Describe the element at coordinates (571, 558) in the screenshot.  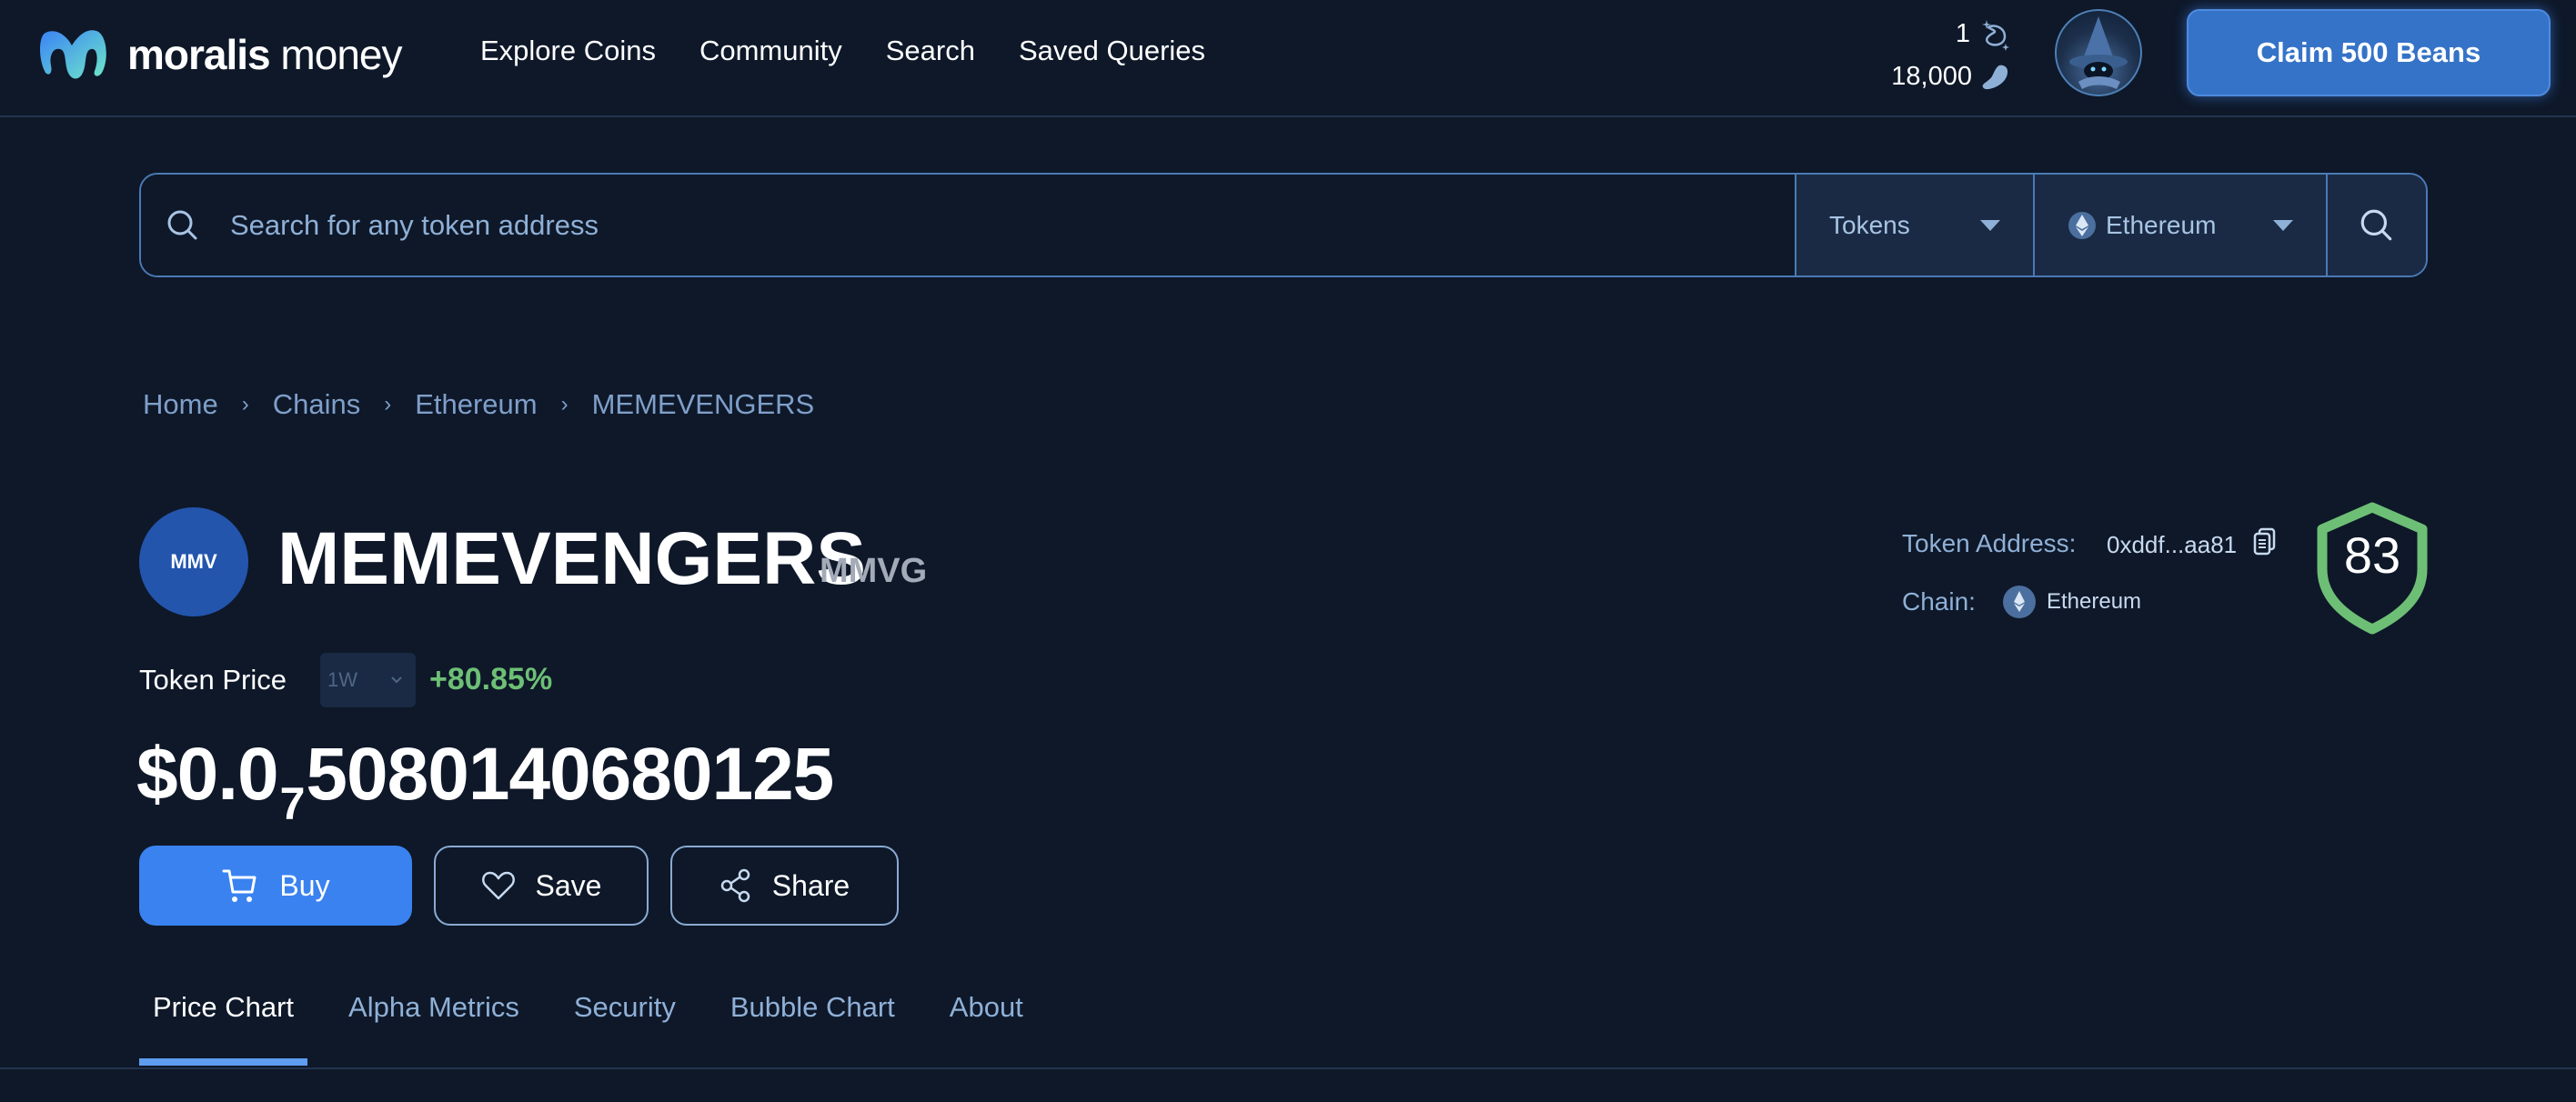
I see `token-name: MEMEVENGERS` at that location.